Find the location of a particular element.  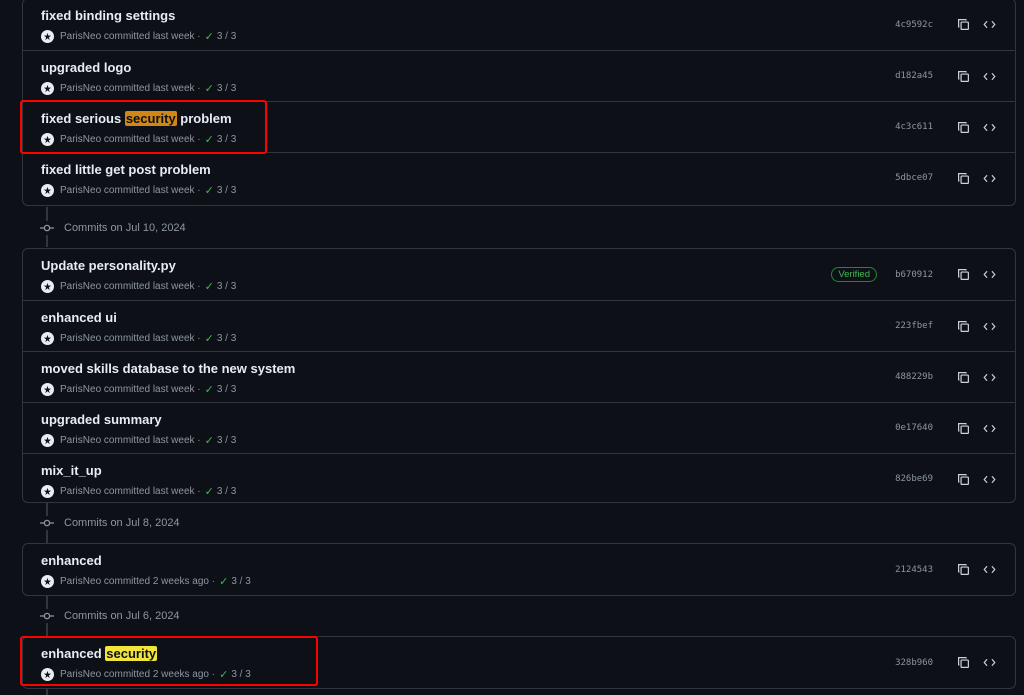

commit-sha-link: 0e17640 is located at coordinates (913, 428).